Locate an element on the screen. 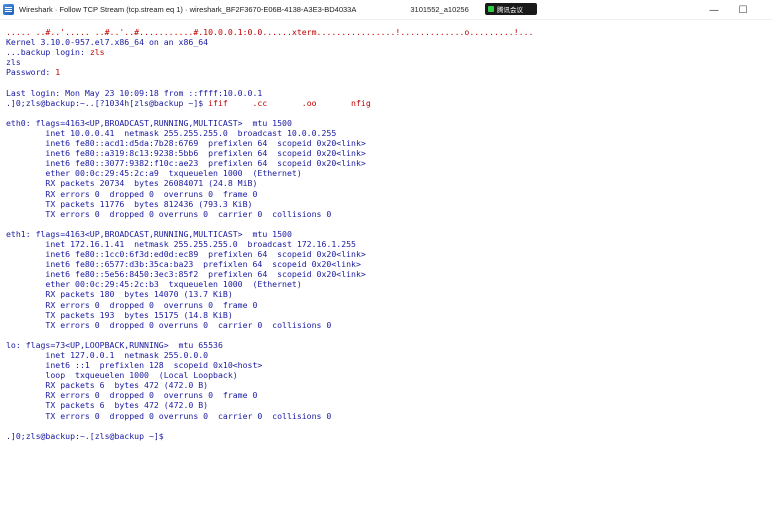 The height and width of the screenshot is (514, 772). stream-line: TX packets 6 bytes 472 (472.0 B) is located at coordinates (389, 405).